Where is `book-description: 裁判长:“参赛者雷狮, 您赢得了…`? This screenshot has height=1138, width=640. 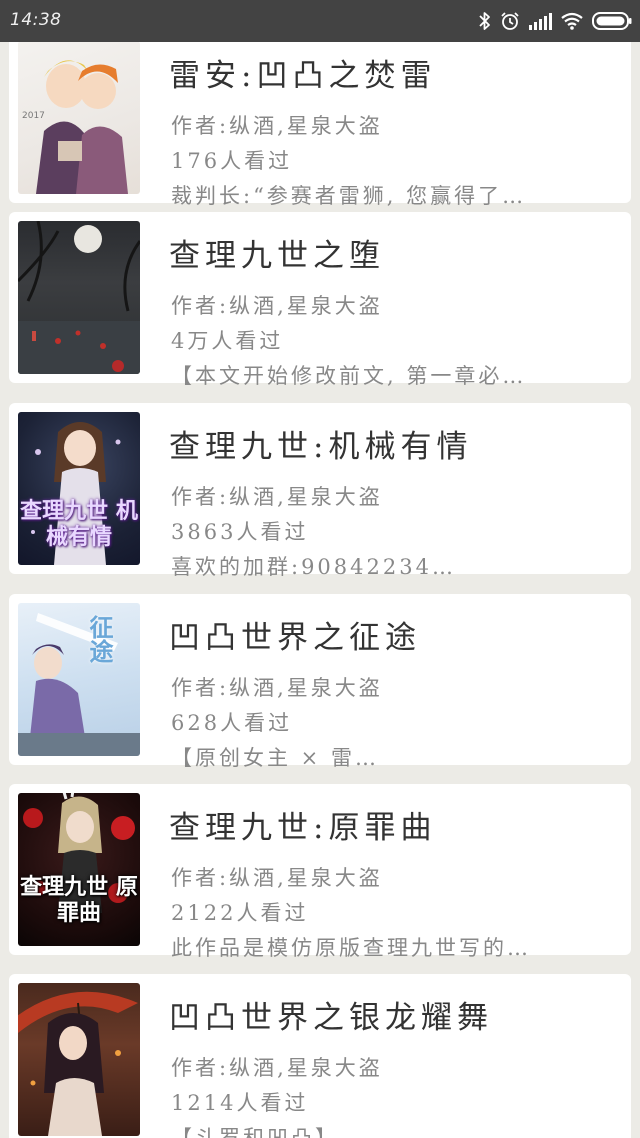 book-description: 裁判长:“参赛者雷狮, 您赢得了… is located at coordinates (349, 196).